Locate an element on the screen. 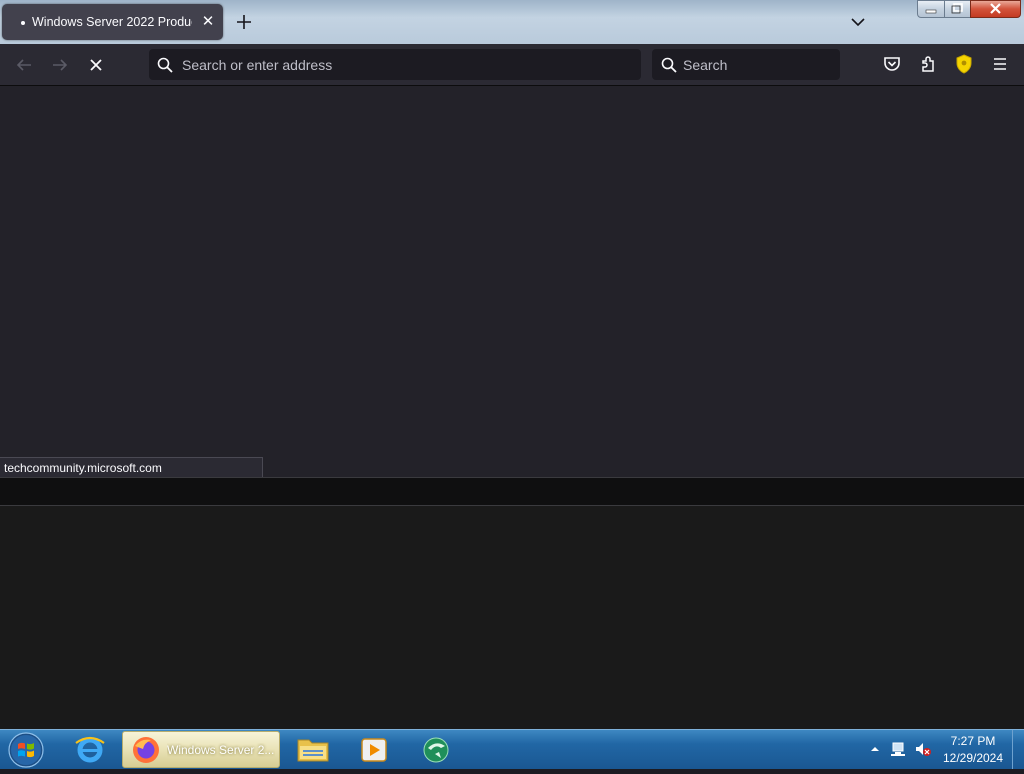 This screenshot has height=774, width=1024. triangle-up-icon is located at coordinates (875, 749).